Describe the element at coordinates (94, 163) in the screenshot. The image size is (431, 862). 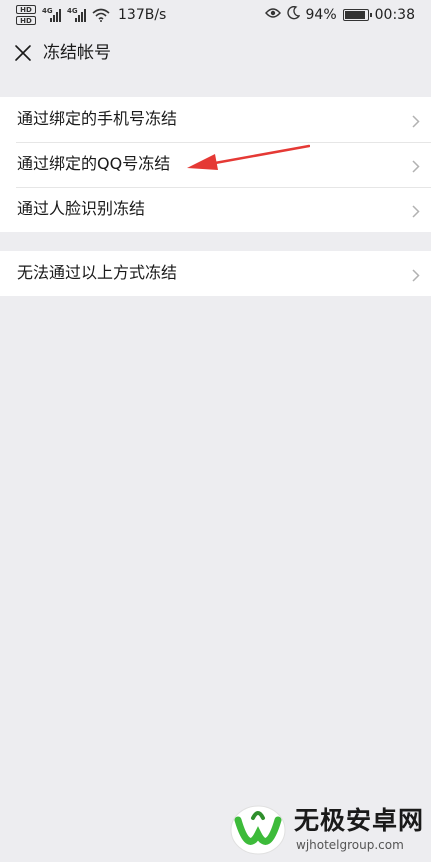
I see `list-item-label: 通过绑定的QQ号冻结` at that location.